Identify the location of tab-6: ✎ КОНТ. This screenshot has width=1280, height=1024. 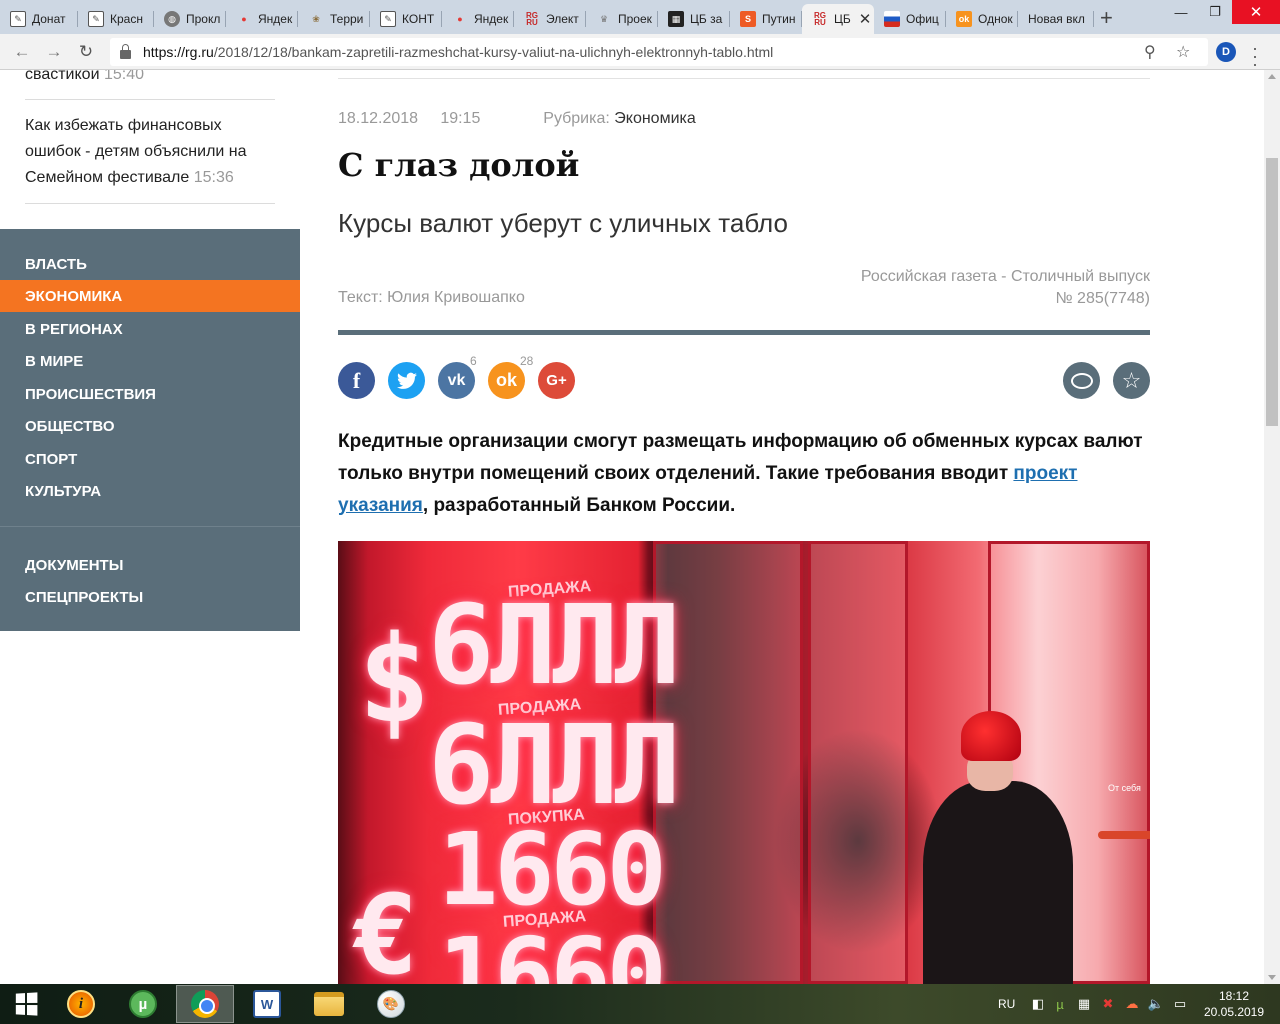
(406, 19).